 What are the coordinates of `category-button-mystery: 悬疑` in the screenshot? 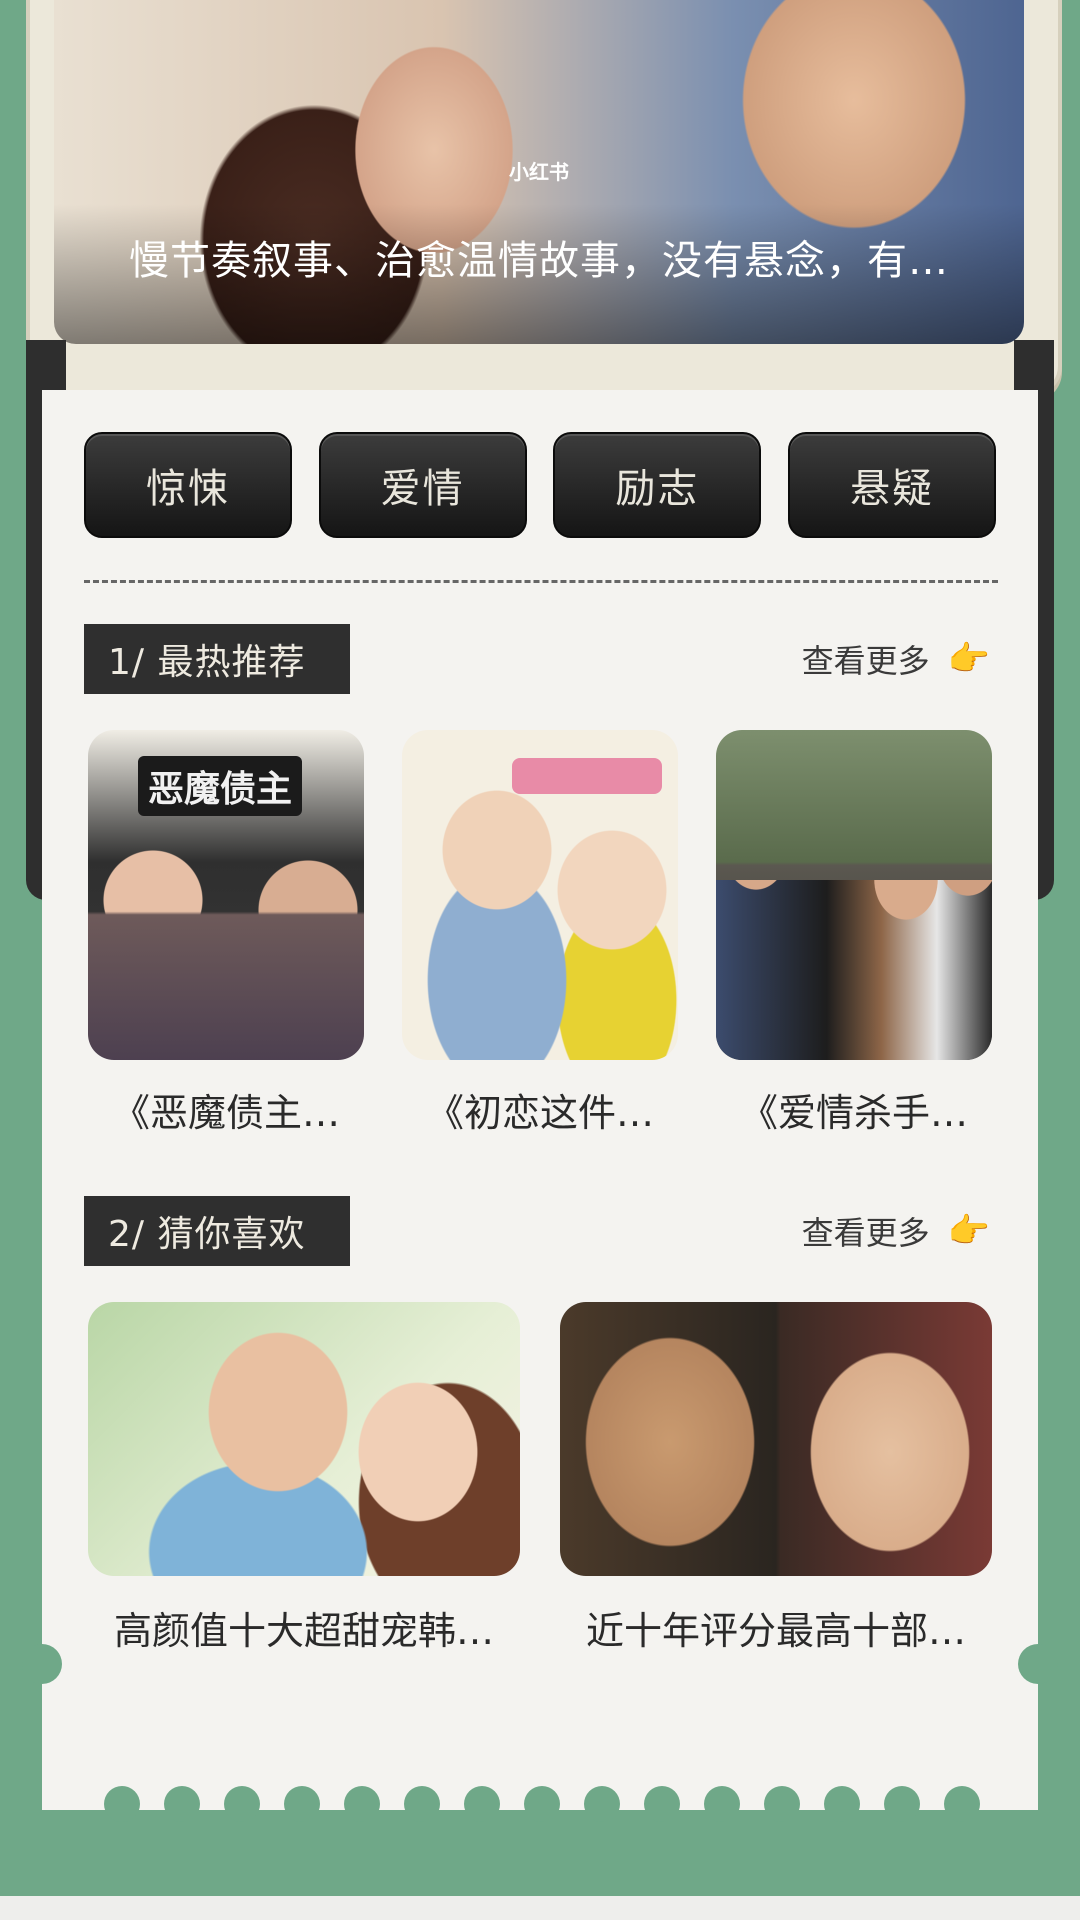 It's located at (891, 485).